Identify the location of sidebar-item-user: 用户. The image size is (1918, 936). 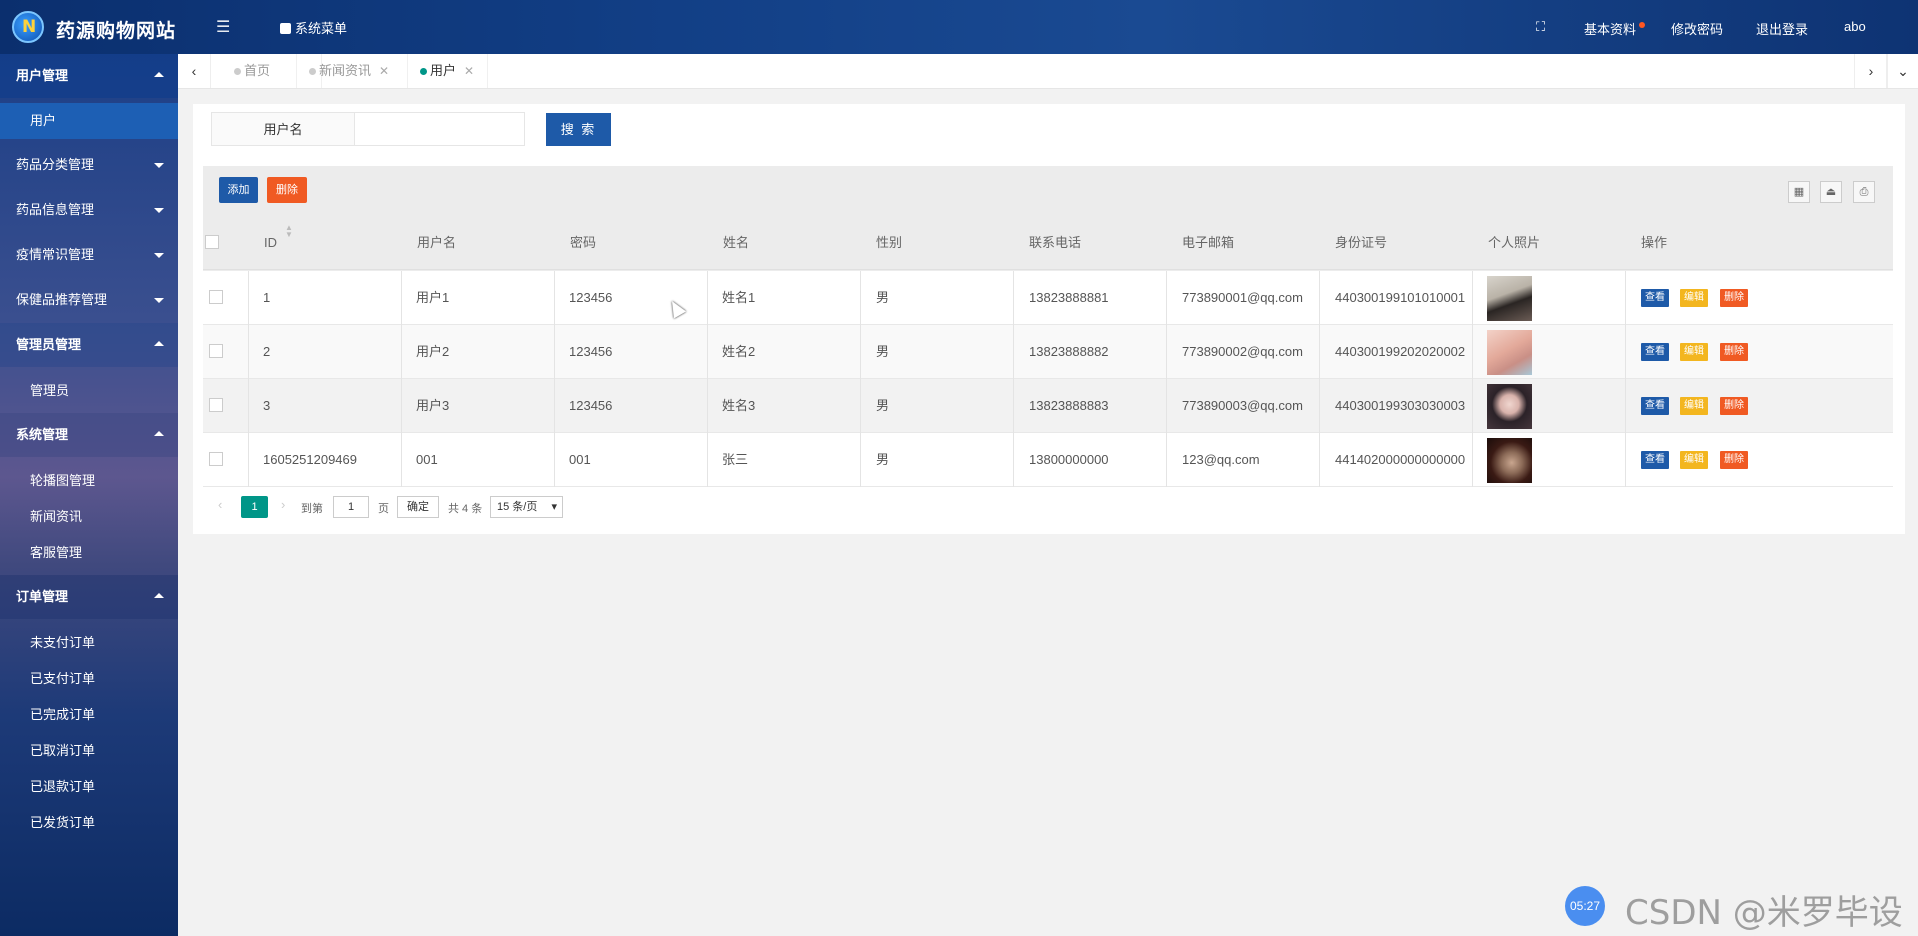
(89, 121).